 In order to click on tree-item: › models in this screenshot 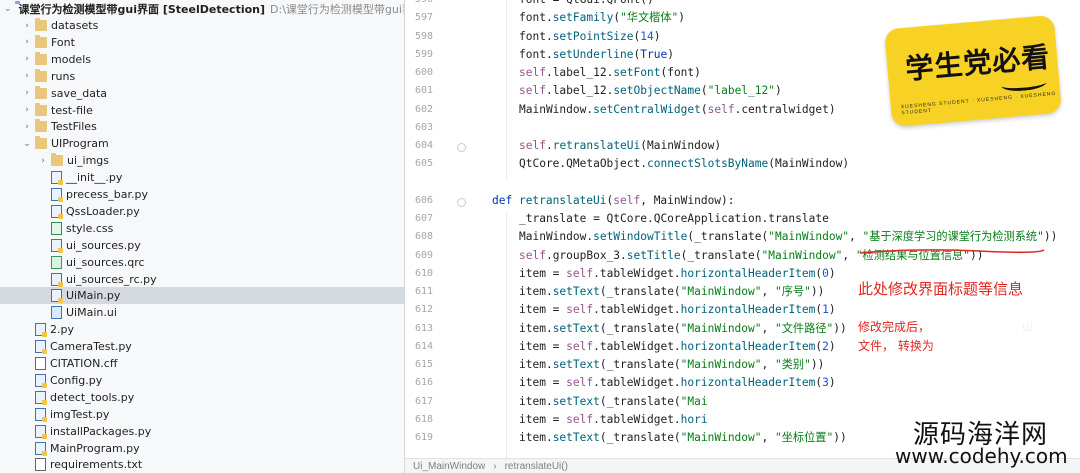, I will do `click(202, 59)`.